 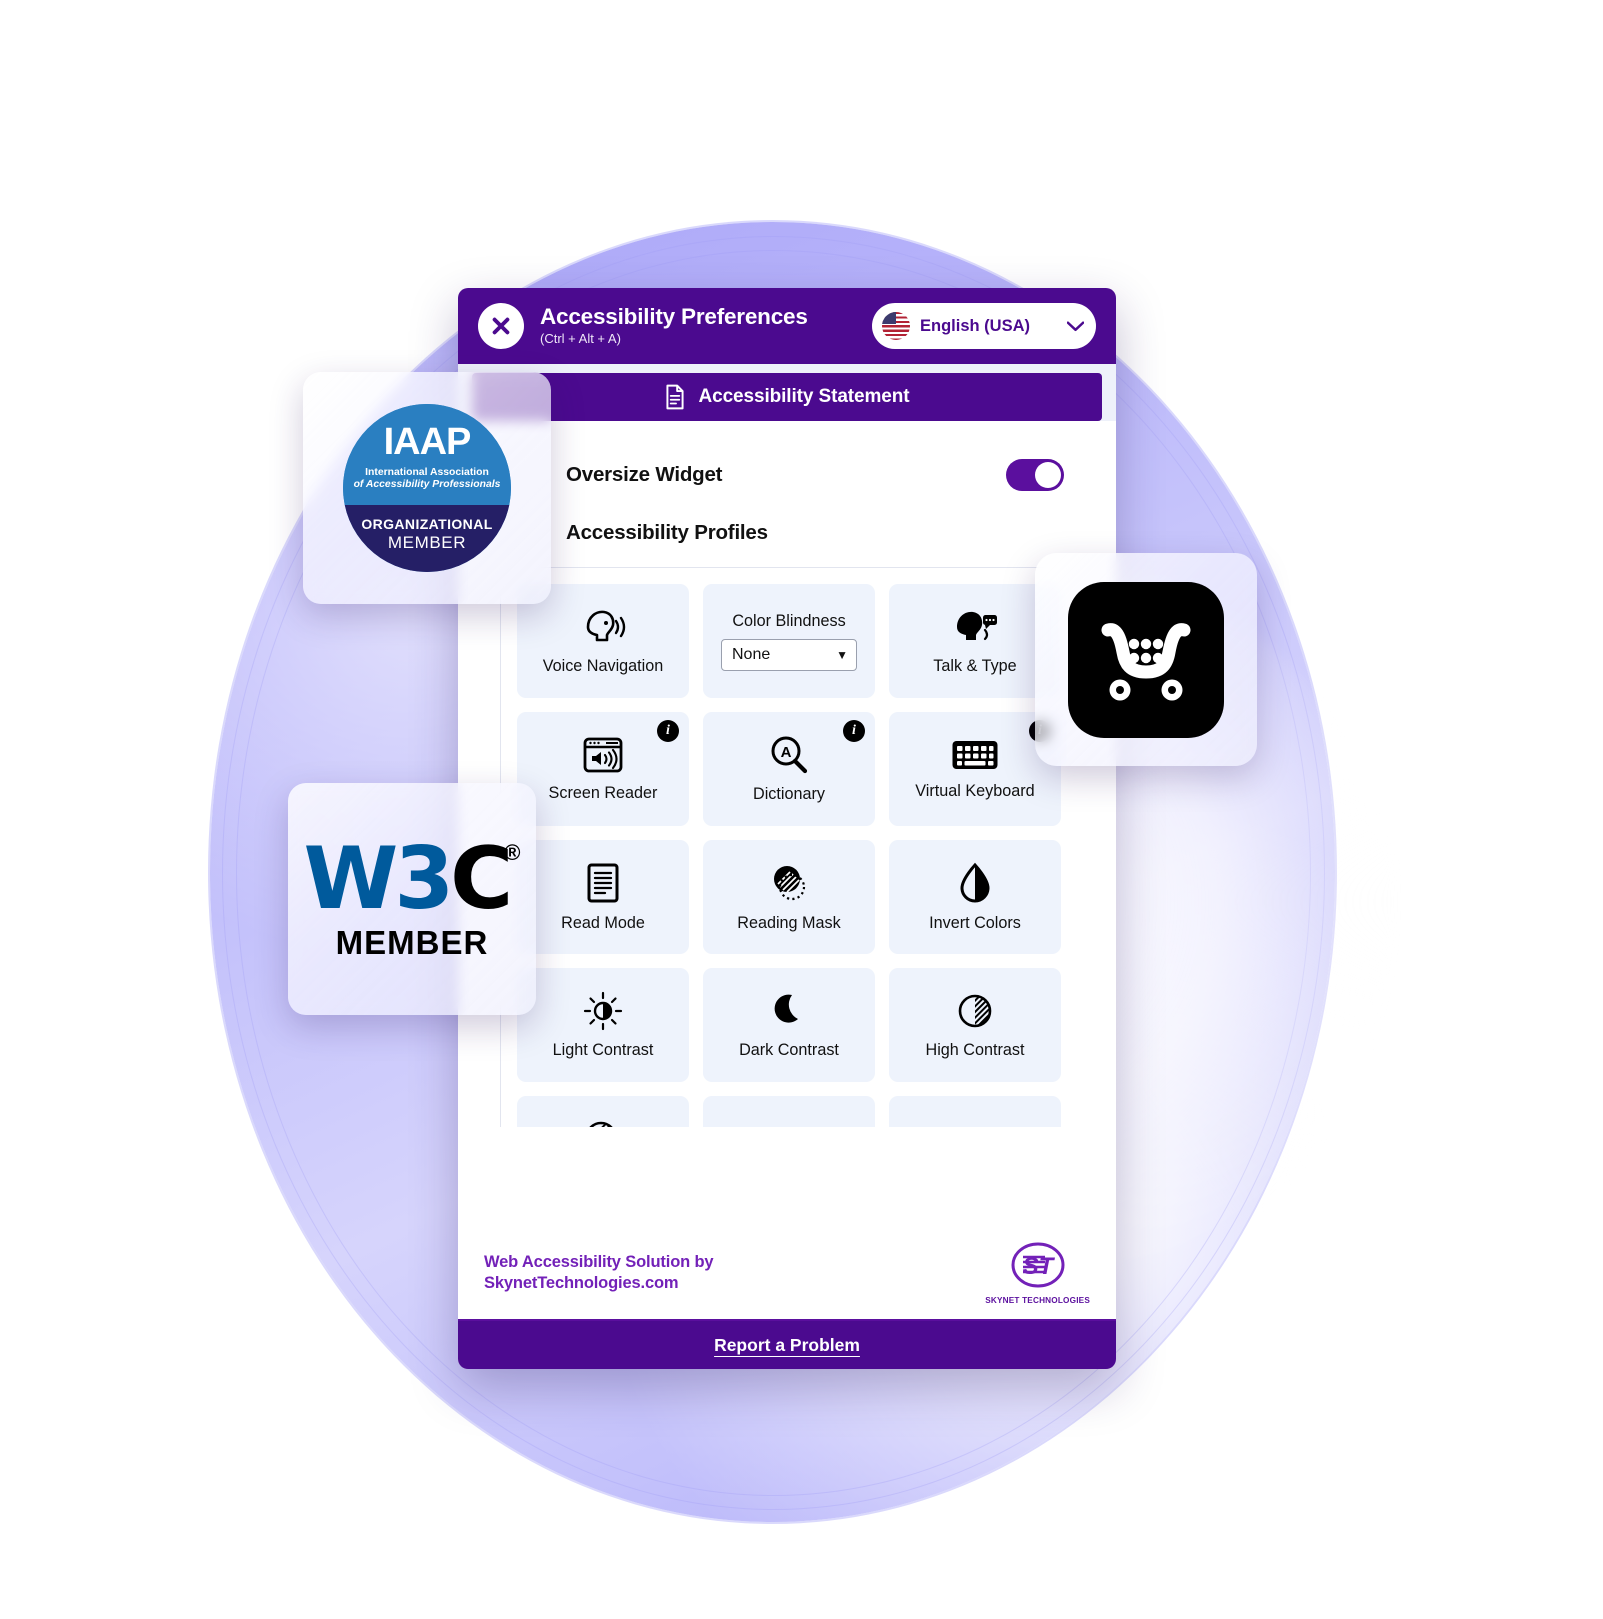 What do you see at coordinates (789, 1049) in the screenshot?
I see `feature-label: Dark Contrast` at bounding box center [789, 1049].